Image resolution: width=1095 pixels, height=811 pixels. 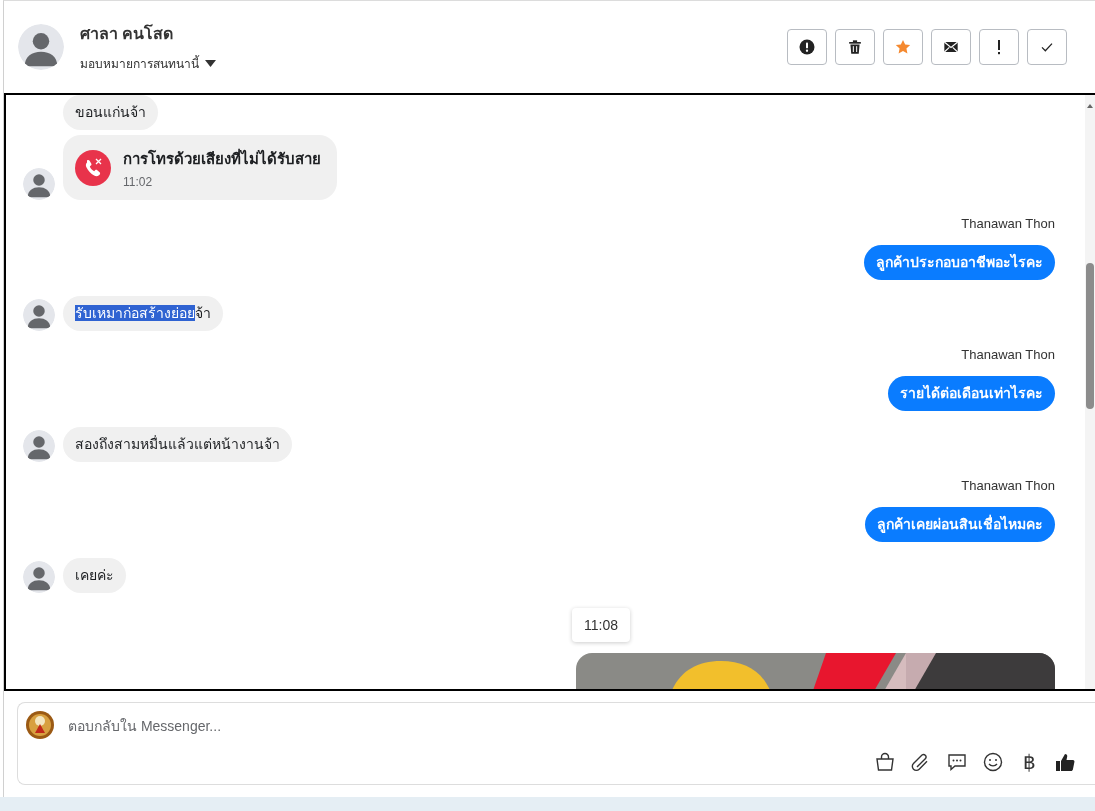 What do you see at coordinates (807, 47) in the screenshot?
I see `report-button` at bounding box center [807, 47].